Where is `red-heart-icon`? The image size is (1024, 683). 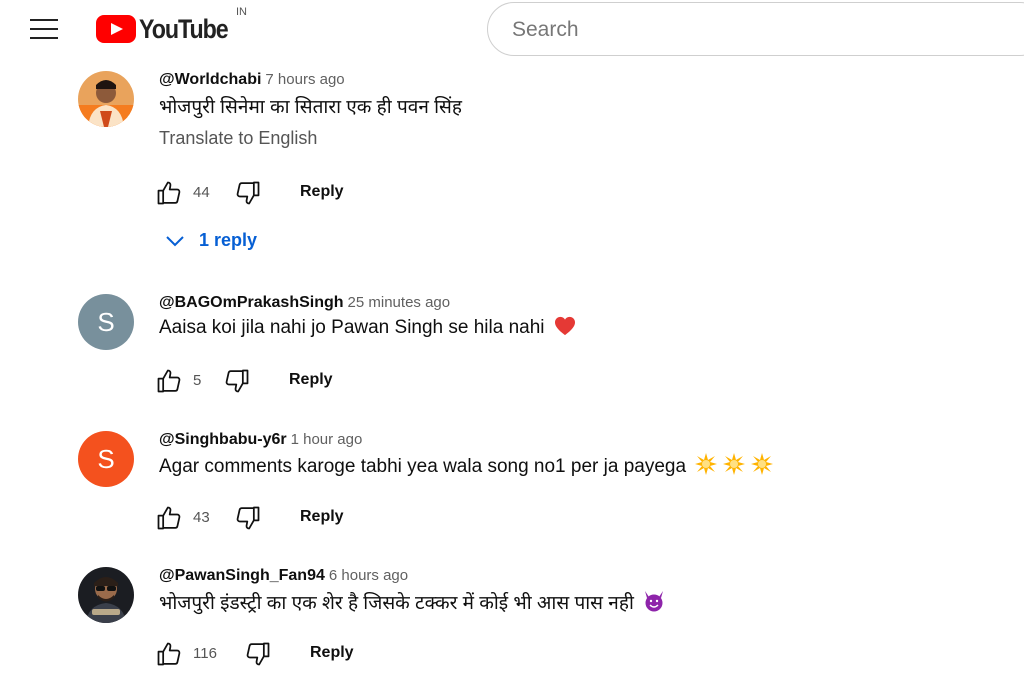 red-heart-icon is located at coordinates (564, 326).